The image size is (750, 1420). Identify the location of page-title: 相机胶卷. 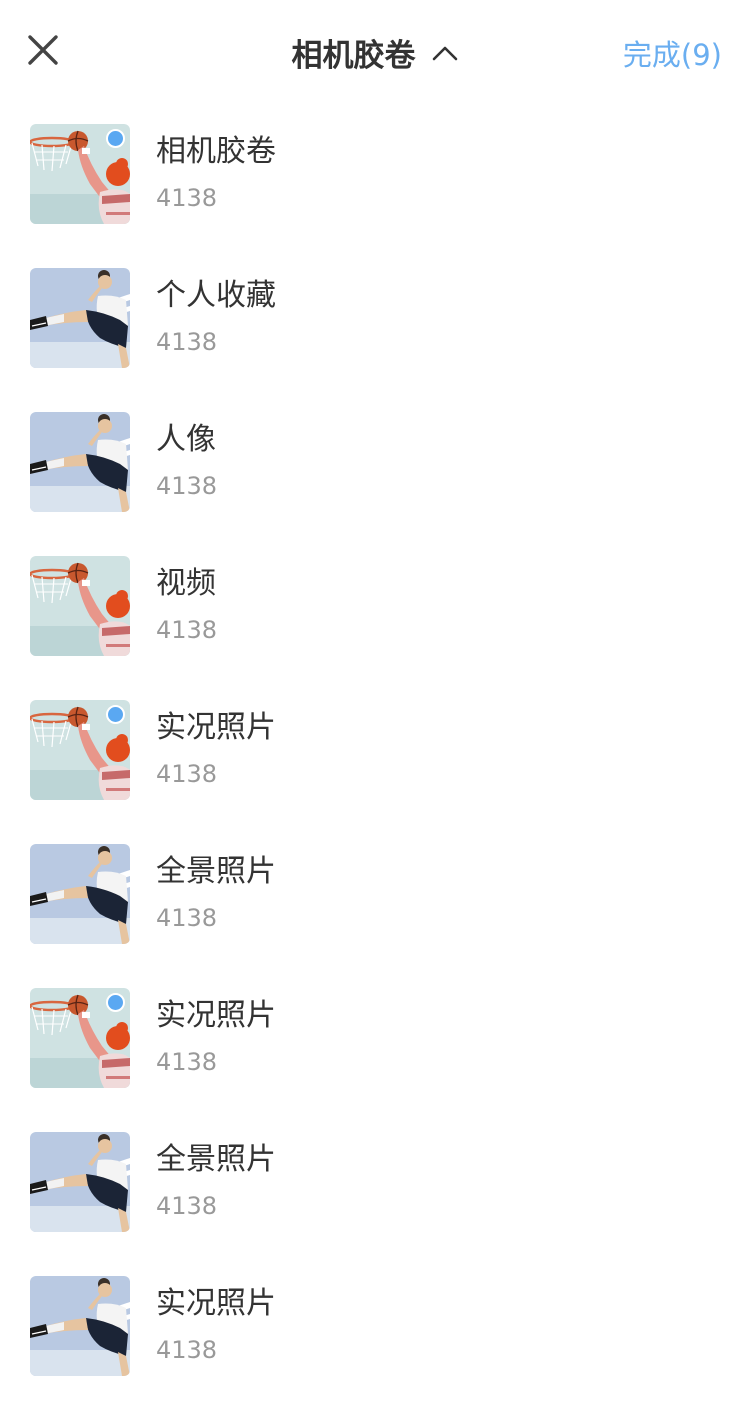
(353, 56).